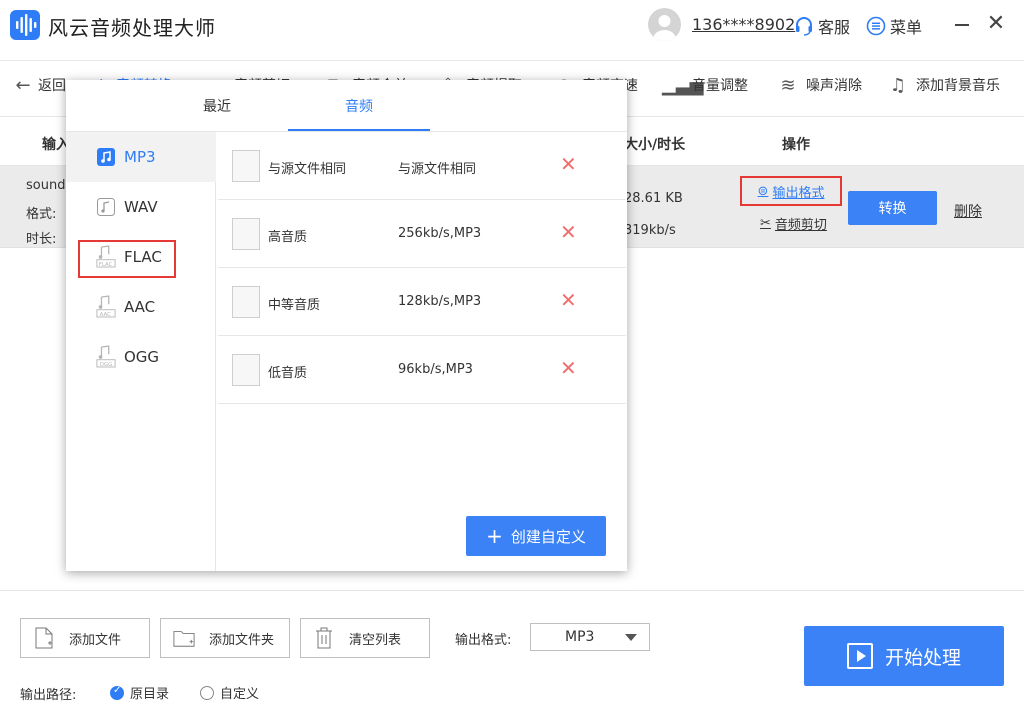 This screenshot has height=720, width=1024. I want to click on output-format-link: ⊜ 输出格式, so click(791, 191).